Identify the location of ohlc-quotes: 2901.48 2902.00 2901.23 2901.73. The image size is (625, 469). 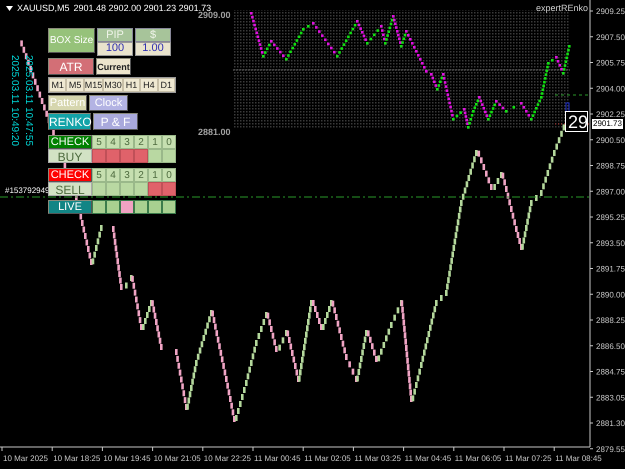
(143, 8).